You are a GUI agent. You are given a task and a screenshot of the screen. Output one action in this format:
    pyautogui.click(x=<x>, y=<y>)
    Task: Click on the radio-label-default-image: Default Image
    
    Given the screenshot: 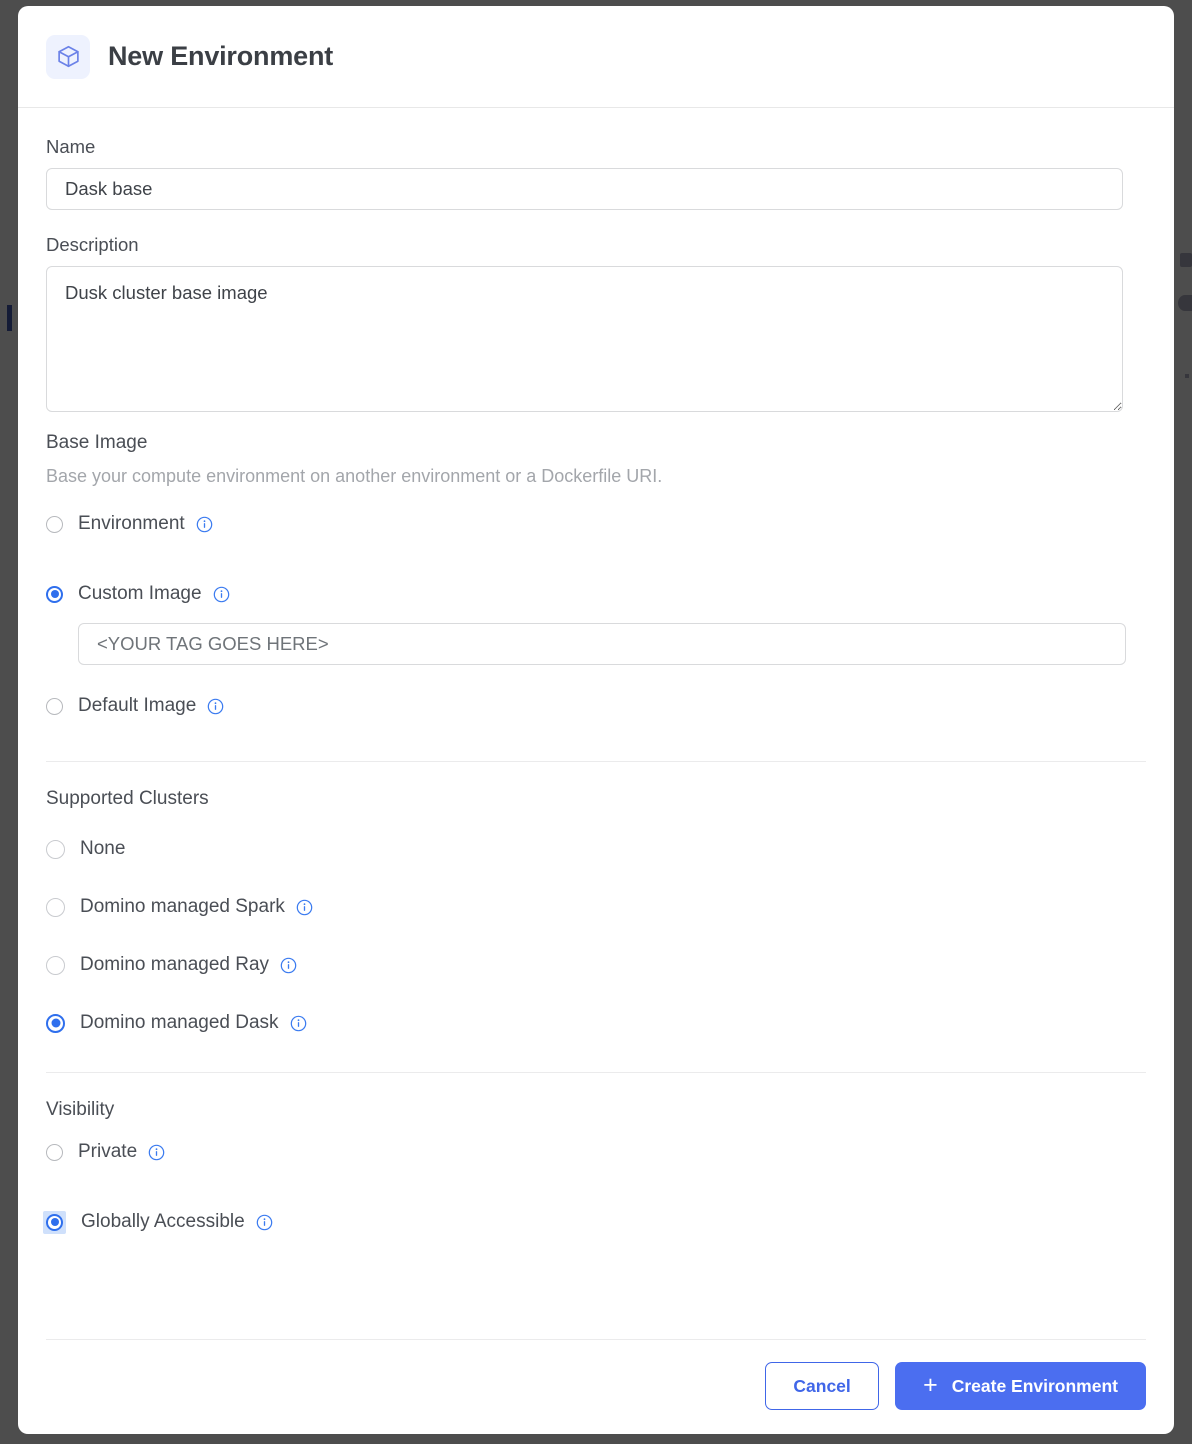 What is the action you would take?
    pyautogui.click(x=137, y=705)
    